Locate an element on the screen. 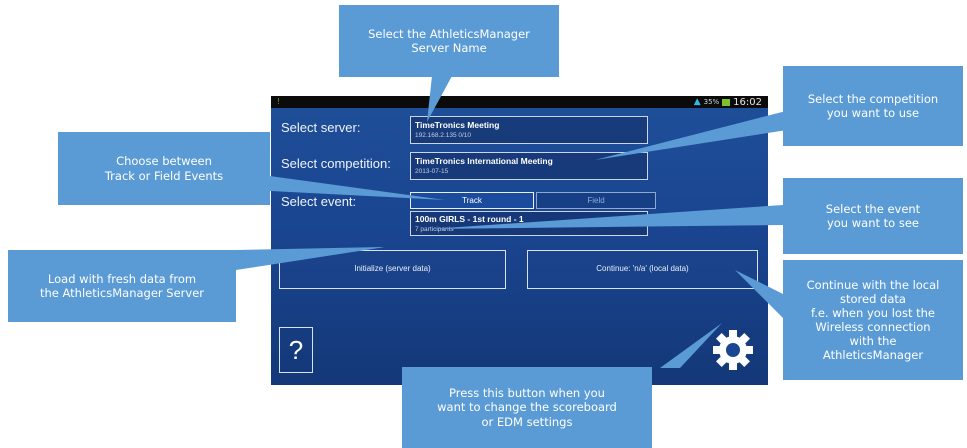 The height and width of the screenshot is (448, 967). callout-competition-text: Select the competition you want to use is located at coordinates (873, 105).